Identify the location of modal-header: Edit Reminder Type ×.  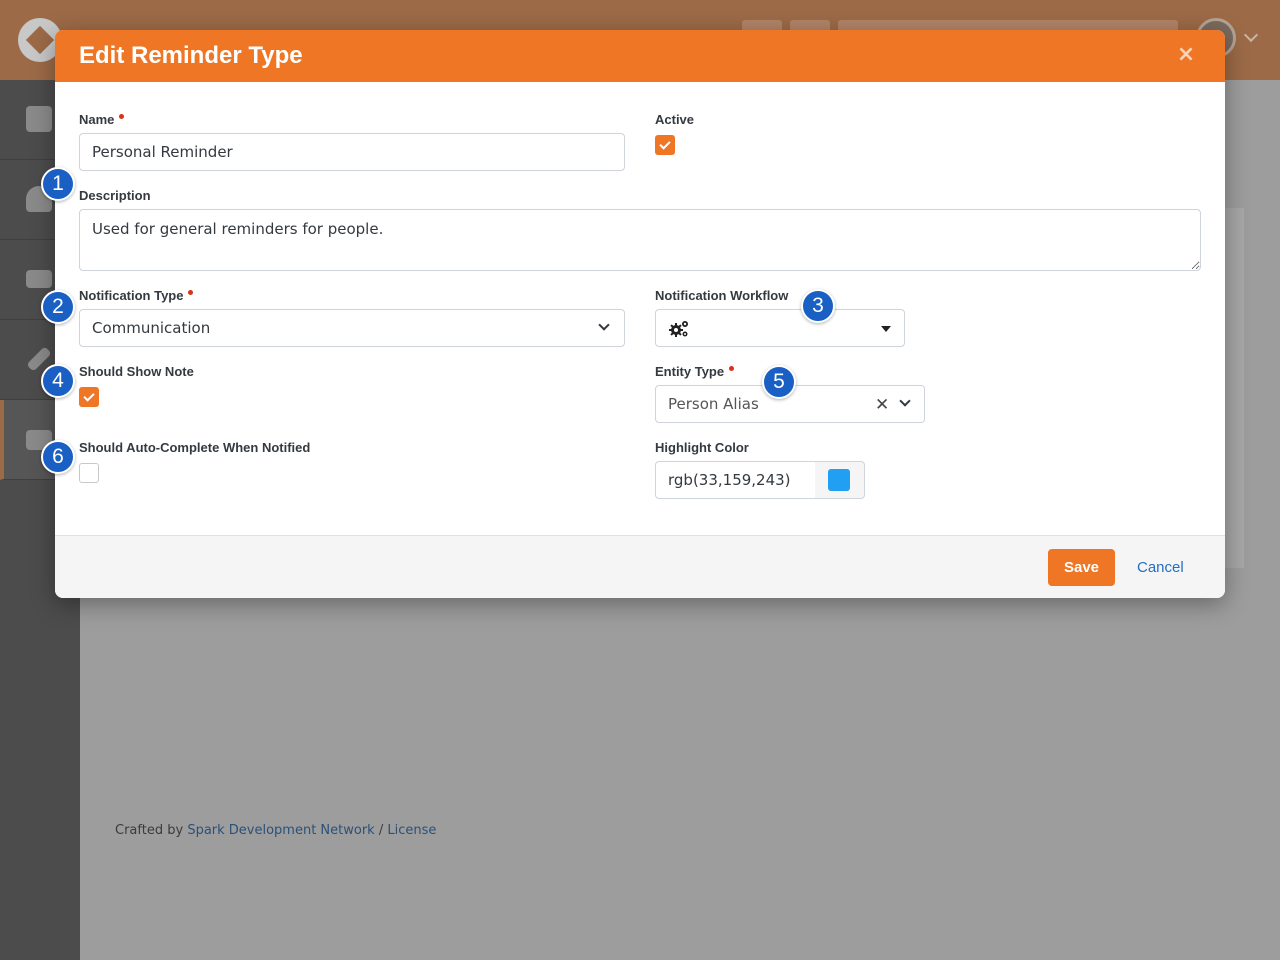
(640, 56).